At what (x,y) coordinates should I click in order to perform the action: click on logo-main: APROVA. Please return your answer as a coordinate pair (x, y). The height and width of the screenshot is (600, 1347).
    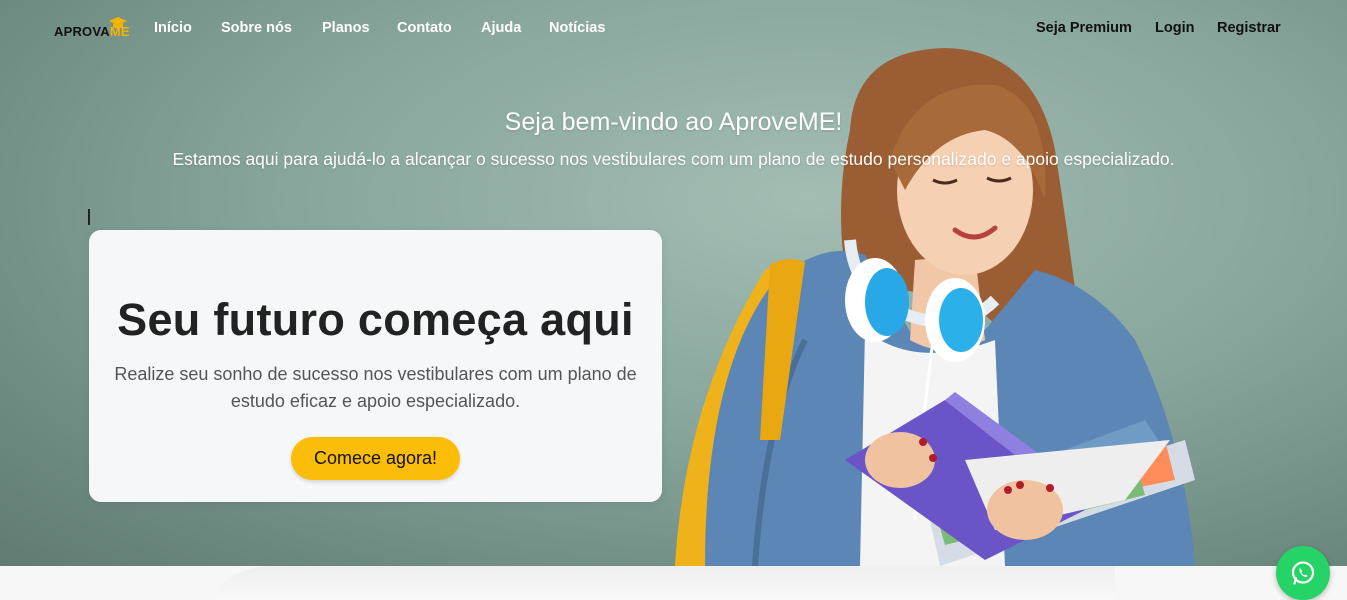
    Looking at the image, I should click on (82, 31).